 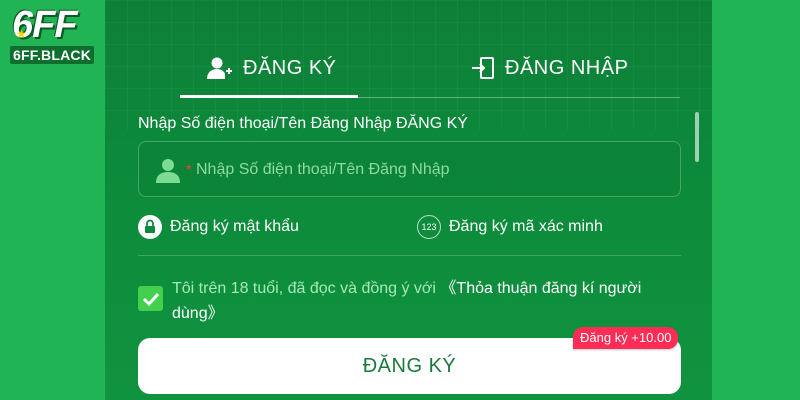 I want to click on auth-tabs: ĐĂNG KÝ ĐĂNG NHẬP, so click(x=430, y=69).